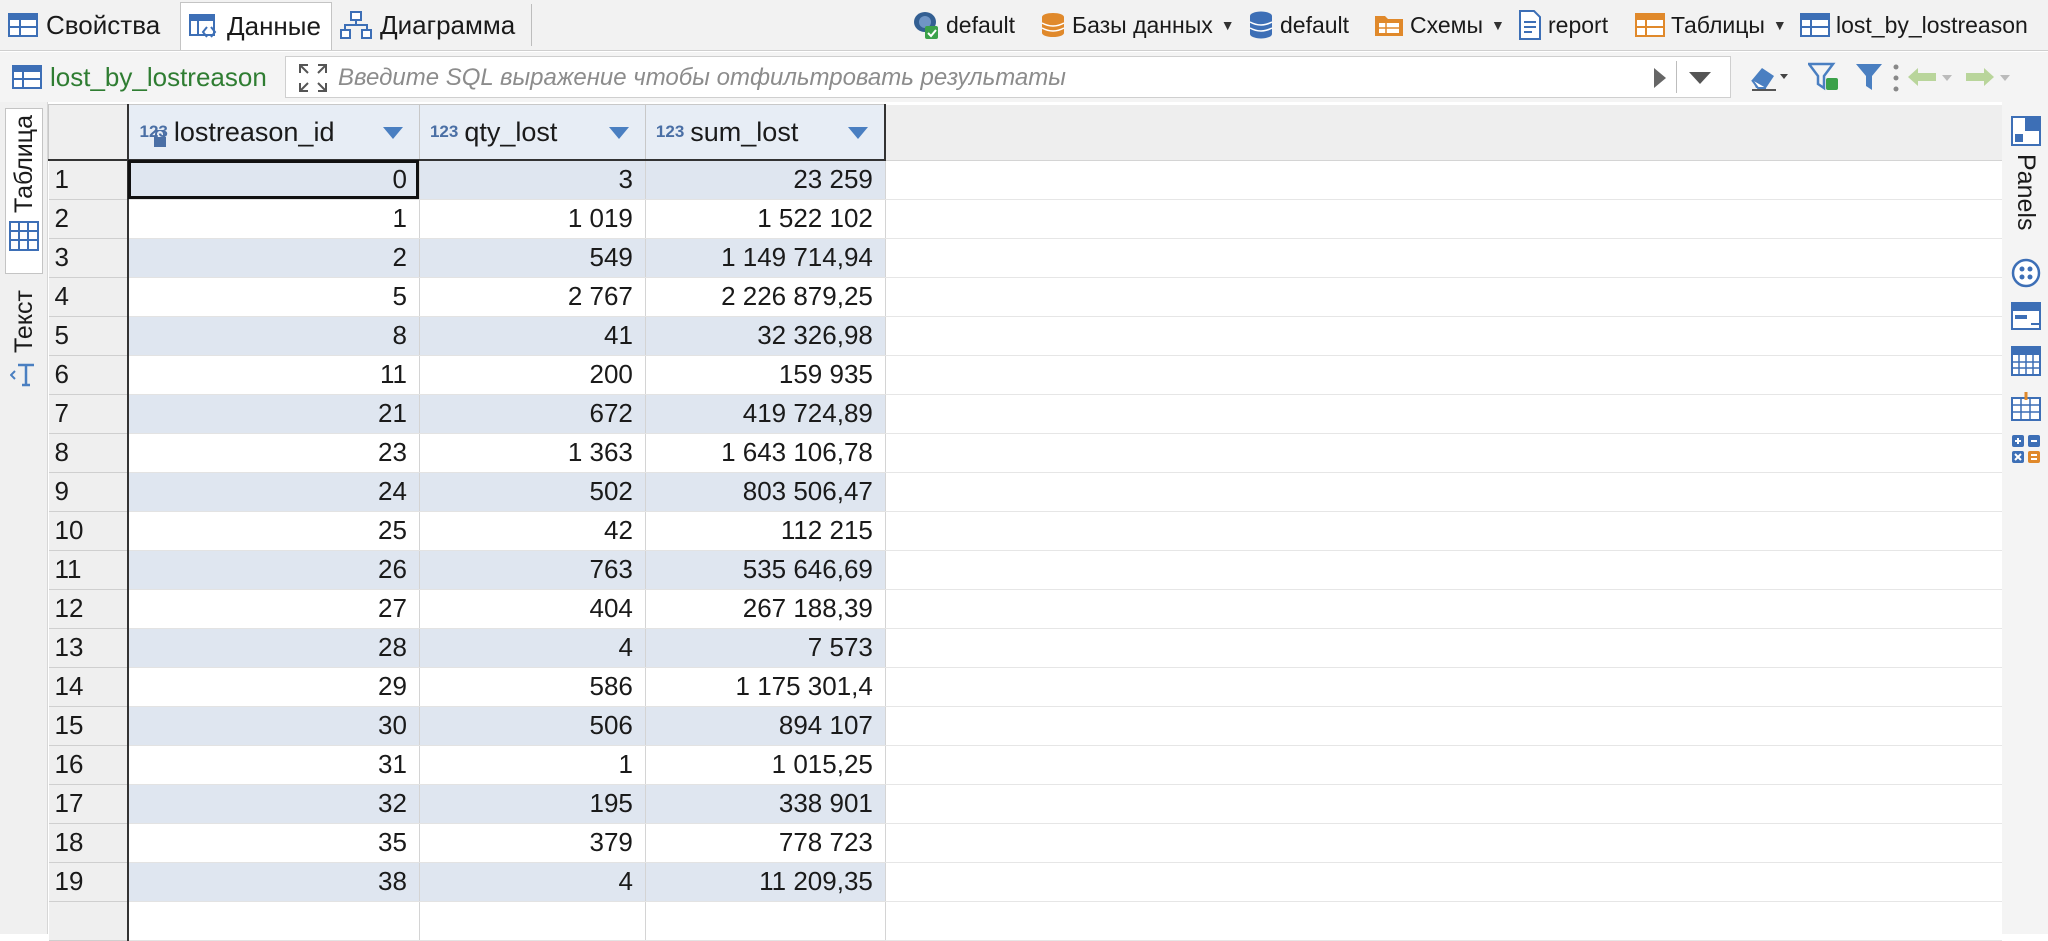  I want to click on row-number: 2, so click(89, 219).